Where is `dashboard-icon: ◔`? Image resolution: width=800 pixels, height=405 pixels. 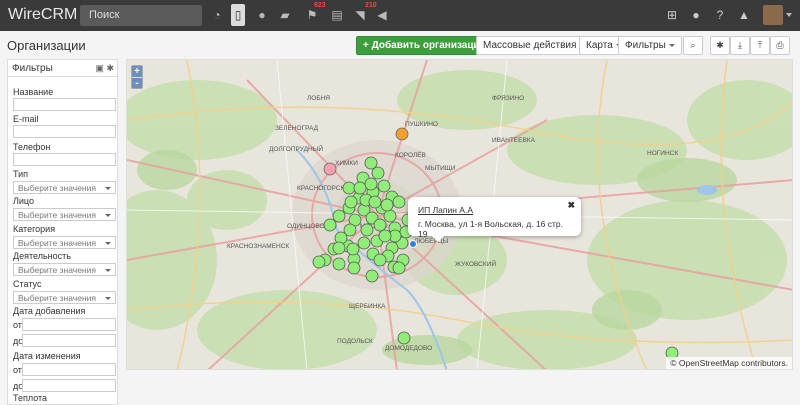 dashboard-icon: ◔ is located at coordinates (217, 15).